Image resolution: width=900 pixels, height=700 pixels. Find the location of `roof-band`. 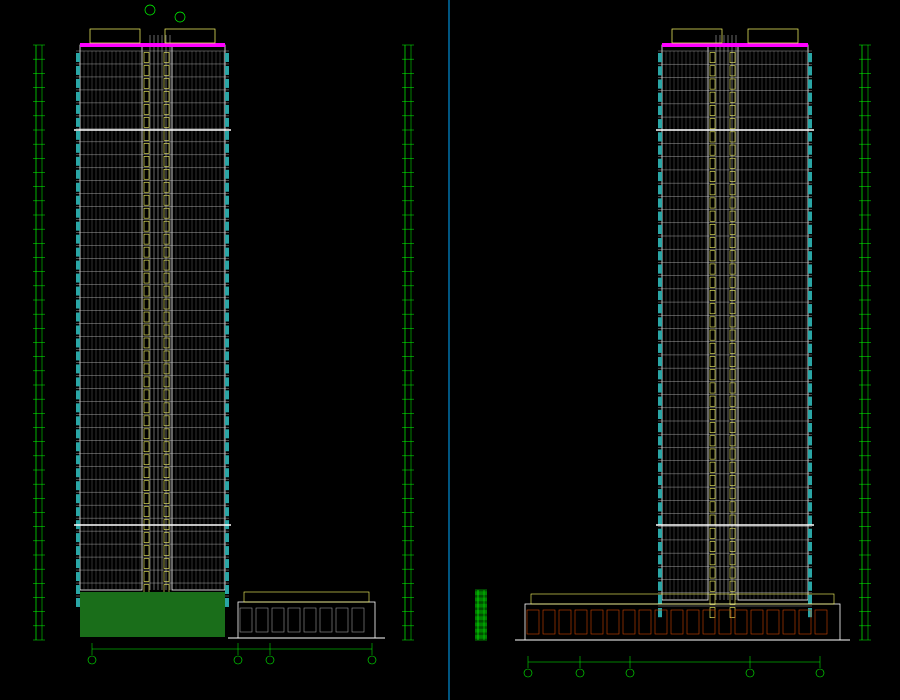

roof-band is located at coordinates (735, 45).